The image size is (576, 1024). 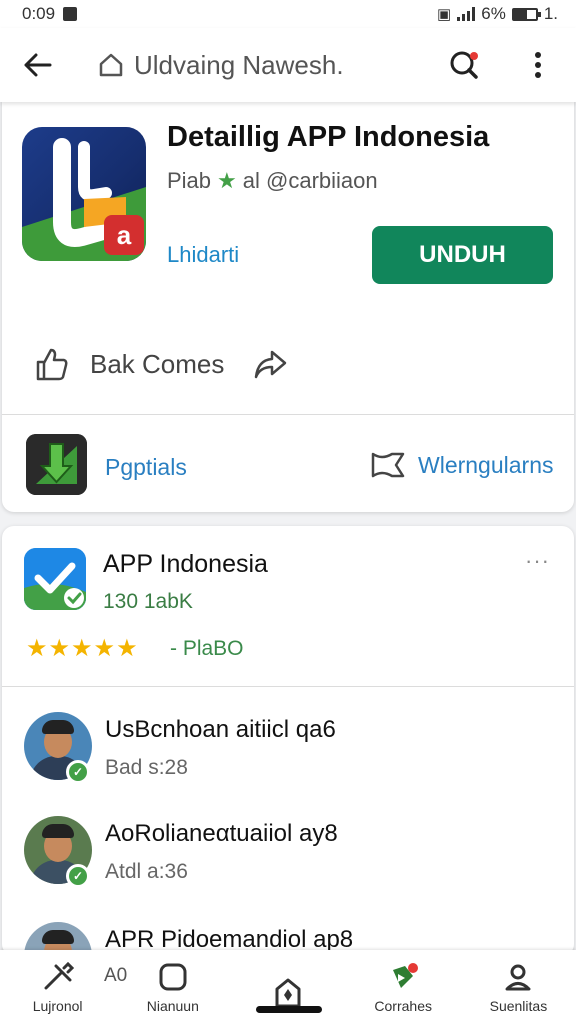 I want to click on status-bar: 0:09 ▣ 6% 1., so click(x=288, y=14).